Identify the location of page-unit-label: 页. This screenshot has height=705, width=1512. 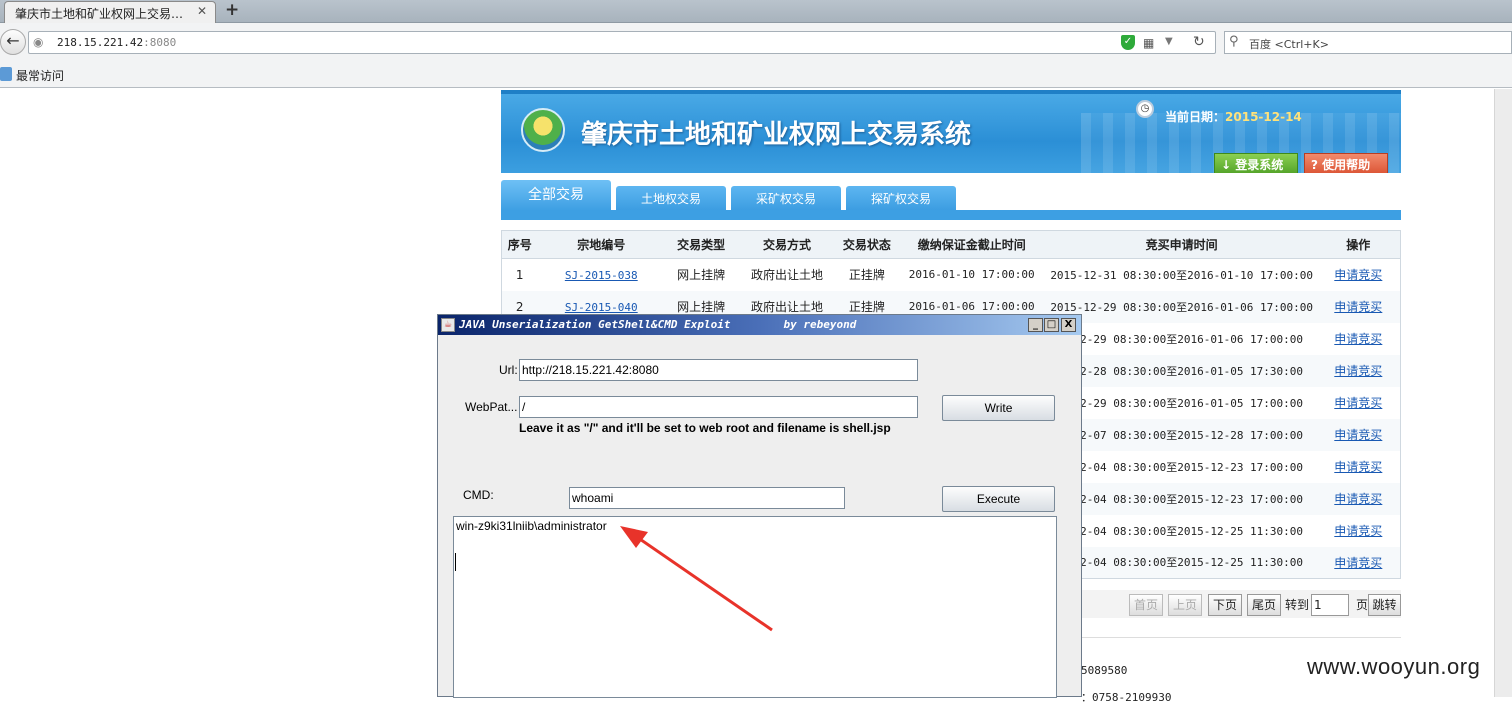
(1362, 605).